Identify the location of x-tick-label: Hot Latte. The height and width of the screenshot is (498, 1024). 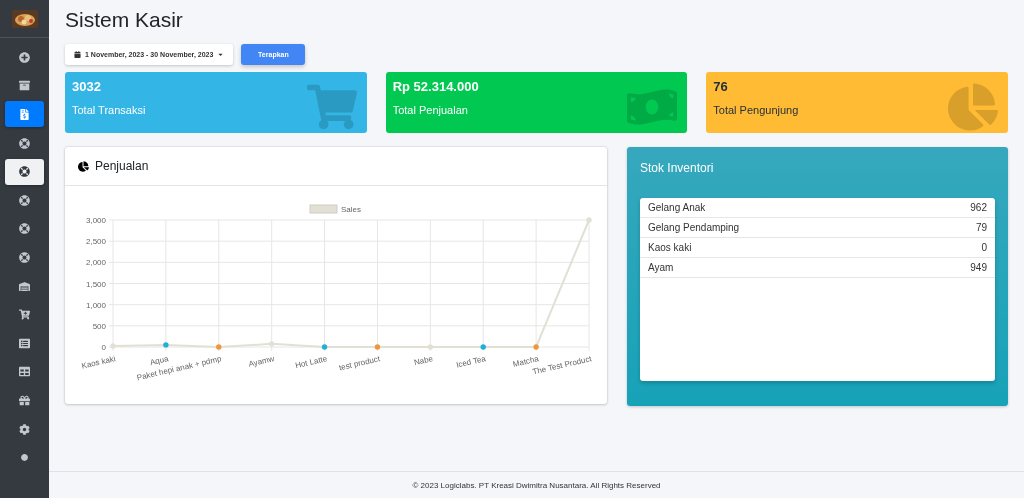
(311, 362).